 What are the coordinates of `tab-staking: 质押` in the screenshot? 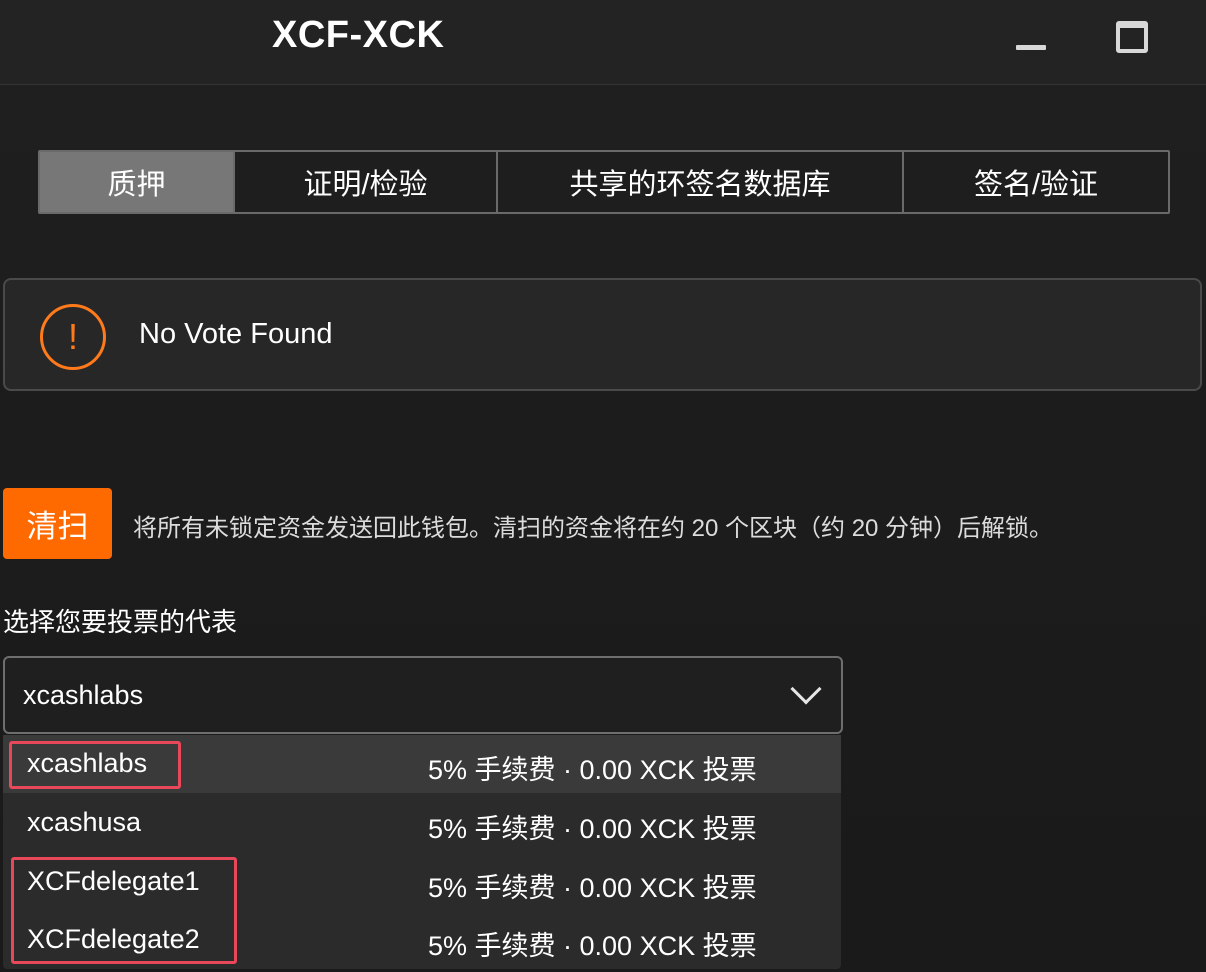 It's located at (137, 182).